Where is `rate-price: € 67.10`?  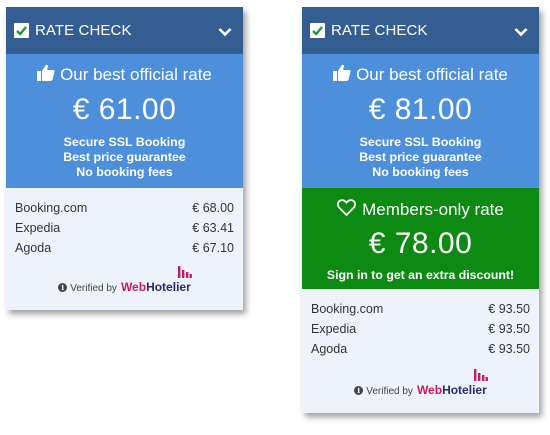 rate-price: € 67.10 is located at coordinates (213, 248).